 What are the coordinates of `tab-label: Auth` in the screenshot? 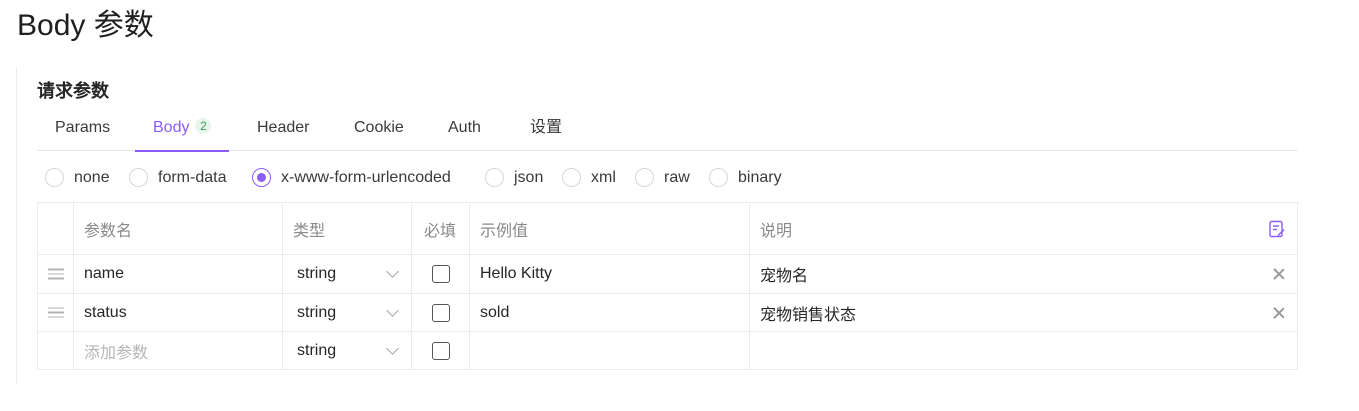 It's located at (464, 127).